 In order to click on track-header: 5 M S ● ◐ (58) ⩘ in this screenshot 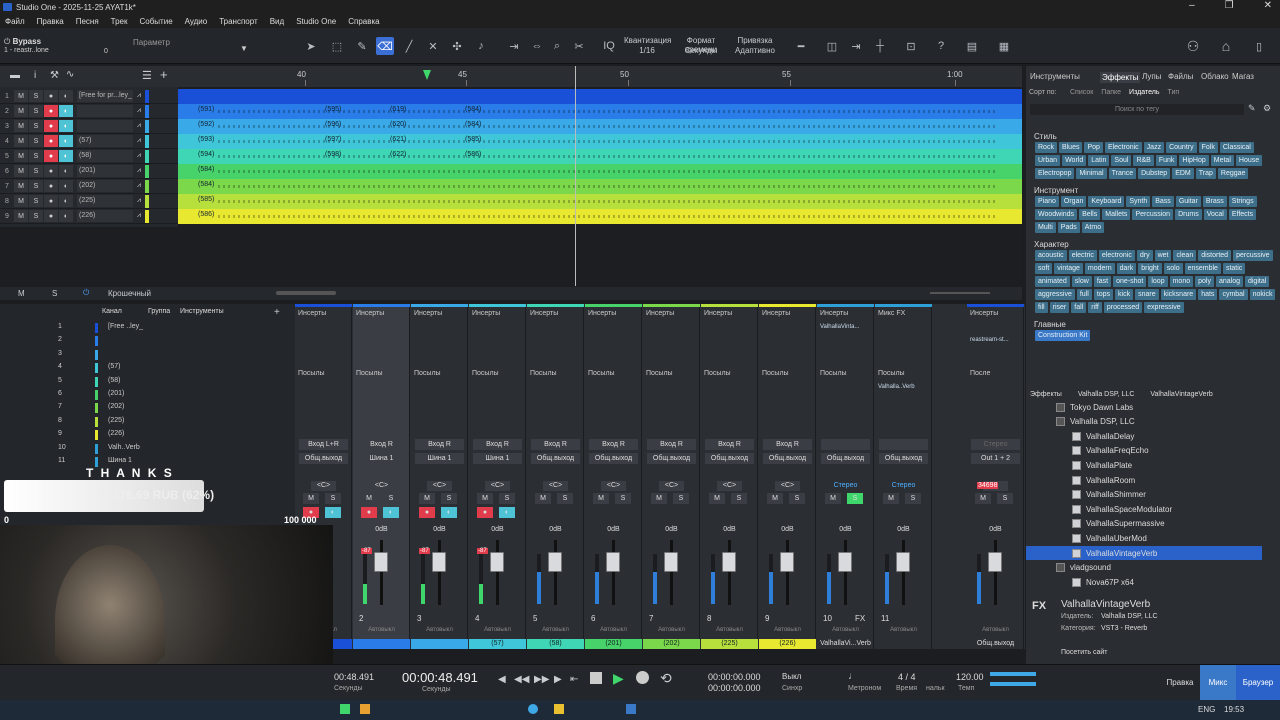, I will do `click(89, 156)`.